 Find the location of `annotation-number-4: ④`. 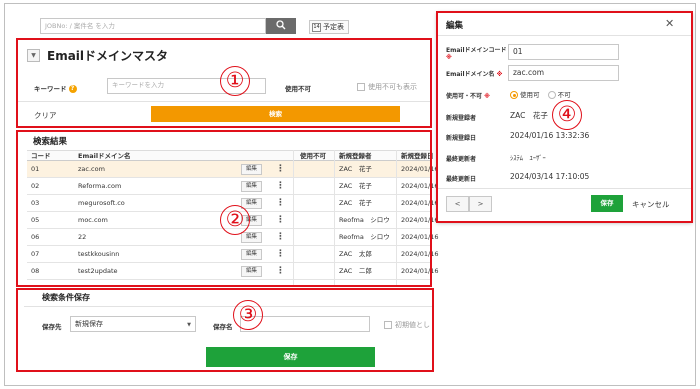

annotation-number-4: ④ is located at coordinates (567, 115).